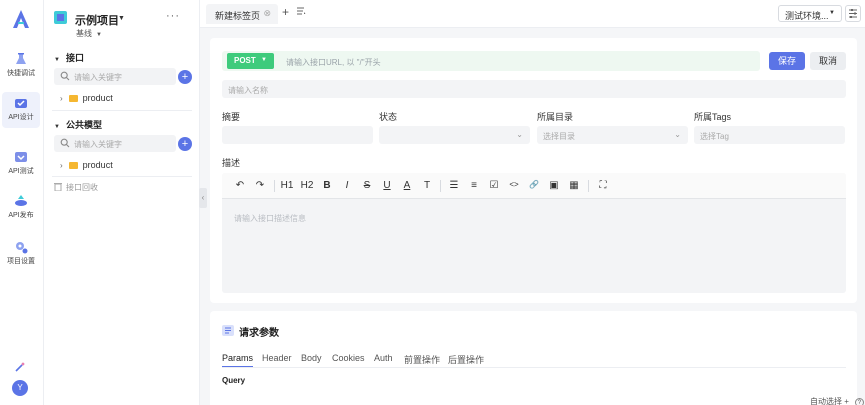 This screenshot has height=405, width=865. Describe the element at coordinates (97, 165) in the screenshot. I see `folder-label: product` at that location.